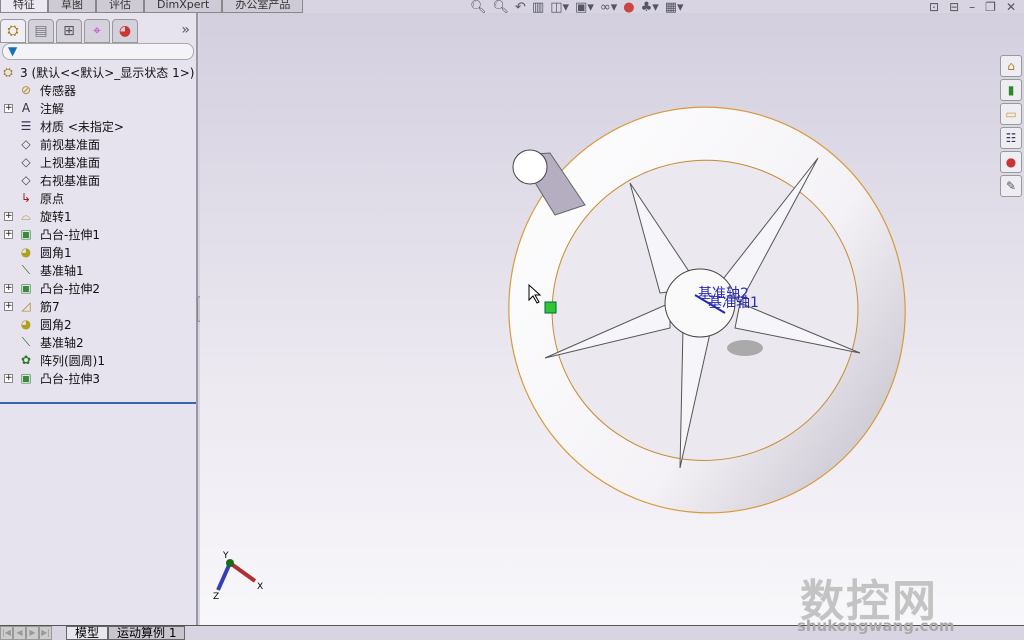 Image resolution: width=1024 pixels, height=640 pixels. I want to click on tree-item-label: 凸台-拉伸2, so click(70, 288).